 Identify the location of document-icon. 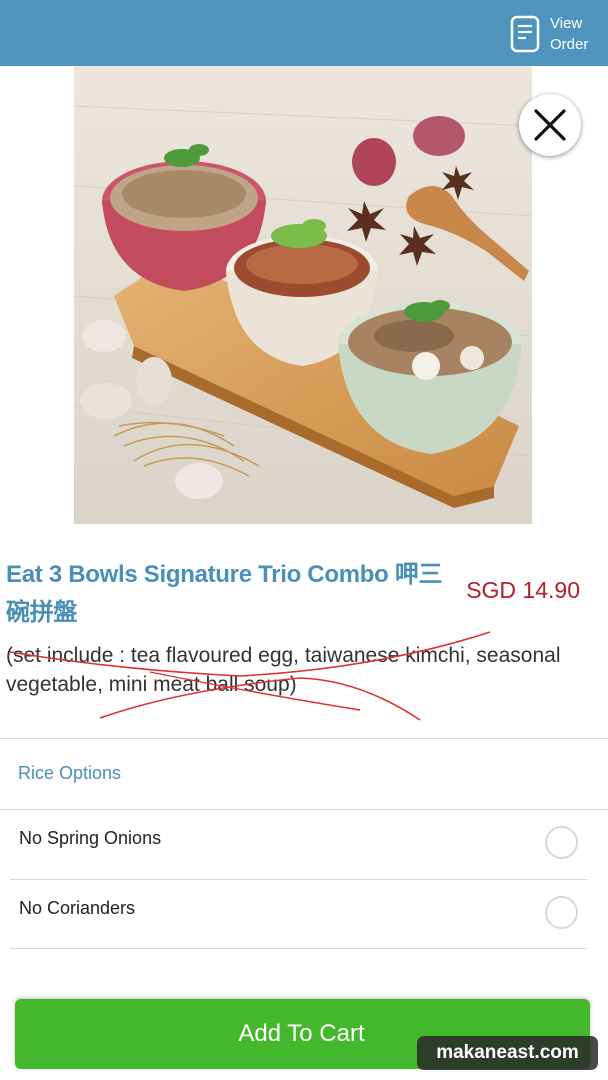
(525, 34).